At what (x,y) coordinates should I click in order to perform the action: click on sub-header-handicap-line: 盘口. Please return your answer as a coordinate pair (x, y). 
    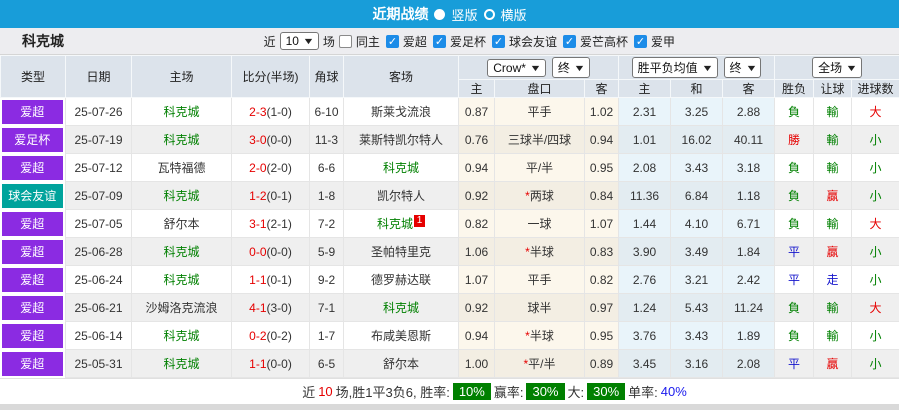
    Looking at the image, I should click on (540, 89).